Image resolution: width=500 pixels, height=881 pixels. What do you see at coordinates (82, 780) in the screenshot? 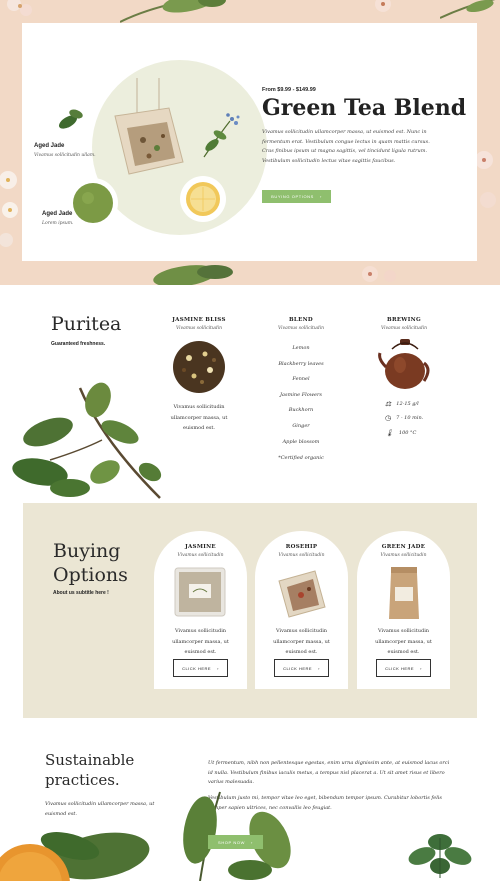
I see `sustainable-title-line2: practices.` at bounding box center [82, 780].